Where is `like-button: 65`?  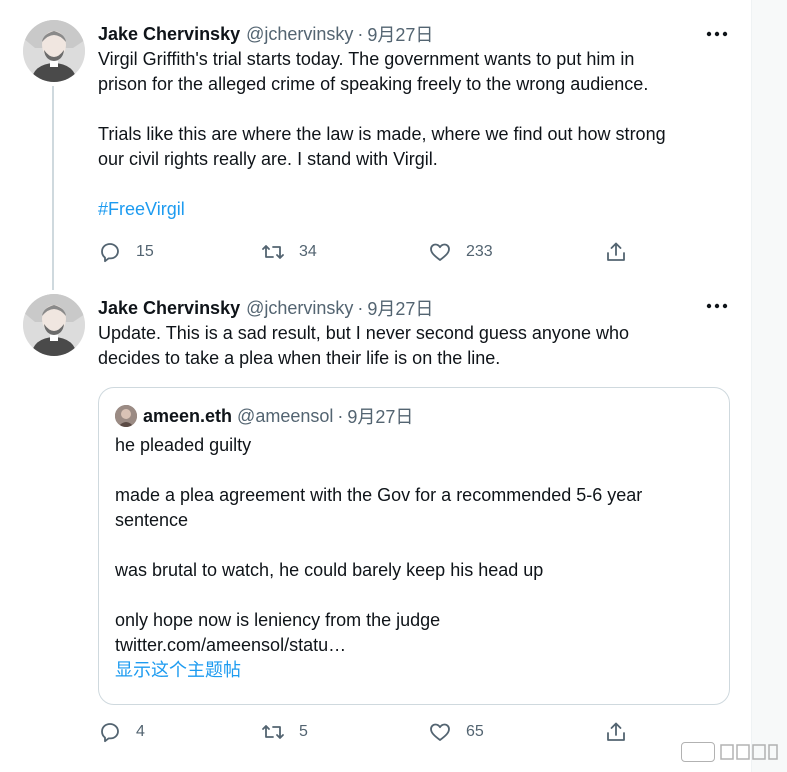
like-button: 65 is located at coordinates (456, 732).